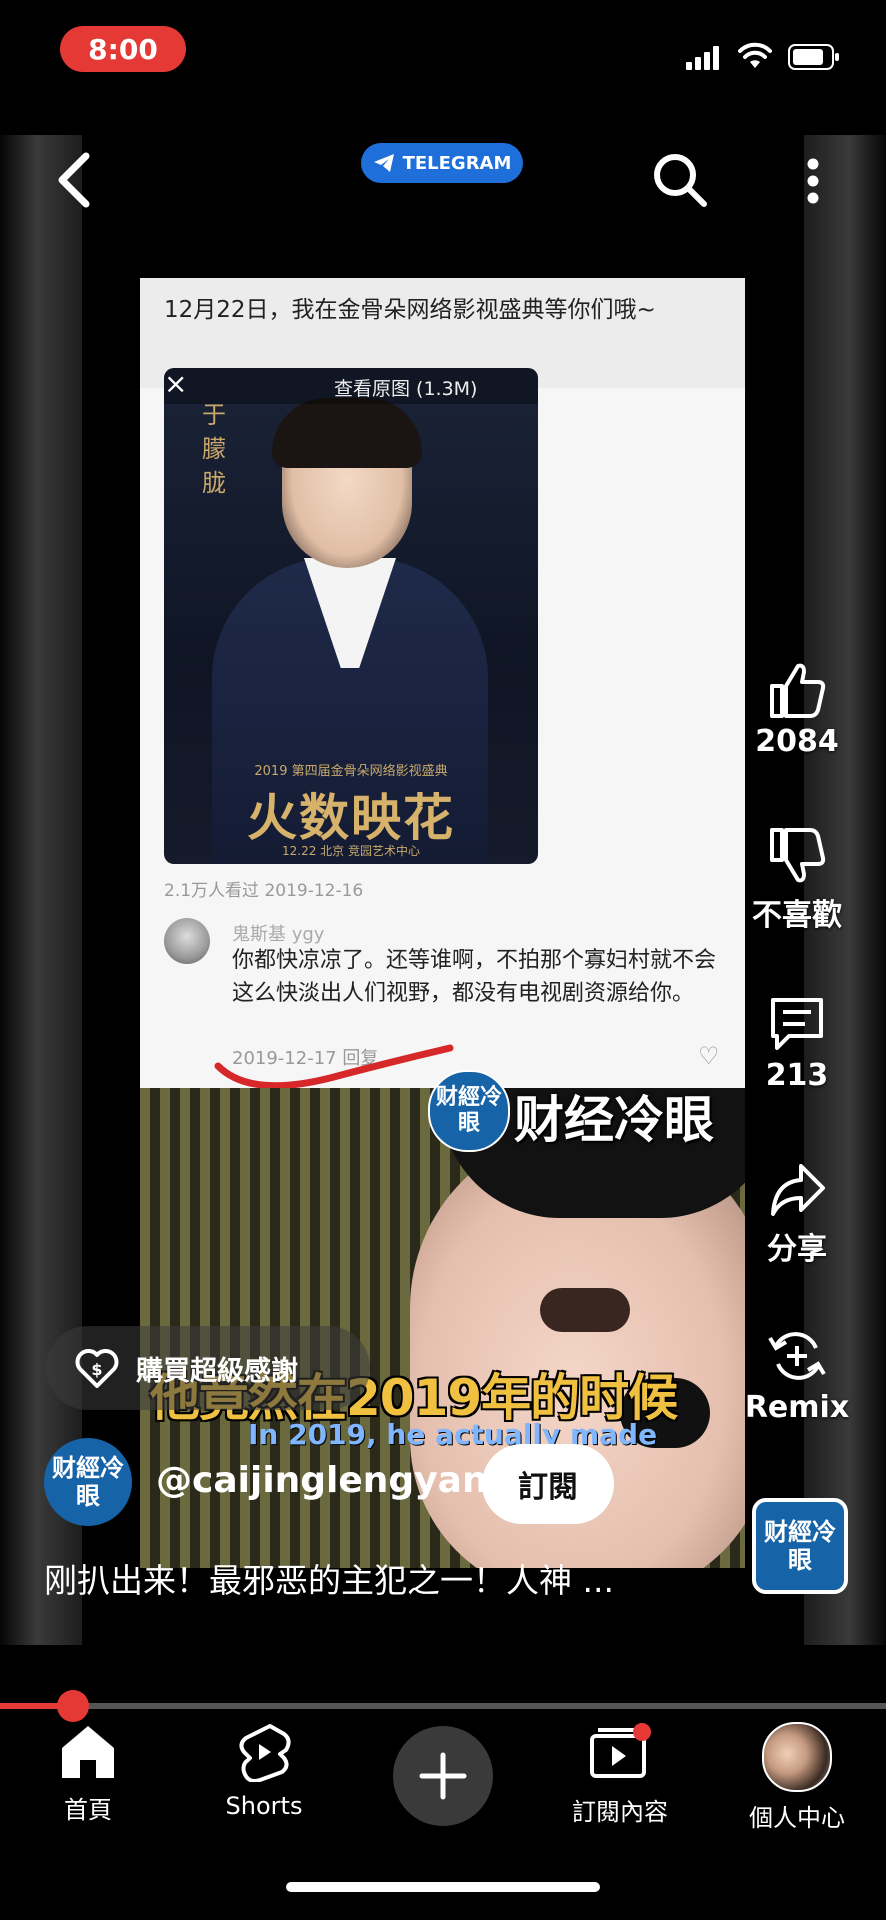 This screenshot has height=1920, width=886. What do you see at coordinates (797, 915) in the screenshot?
I see `dislike-label: 不喜歡` at bounding box center [797, 915].